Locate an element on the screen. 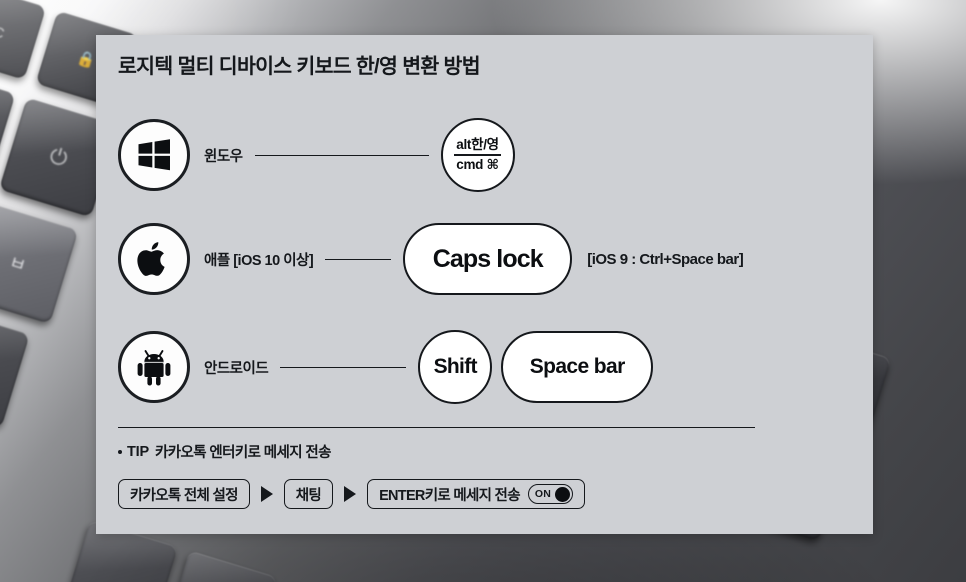  key-divider is located at coordinates (478, 155).